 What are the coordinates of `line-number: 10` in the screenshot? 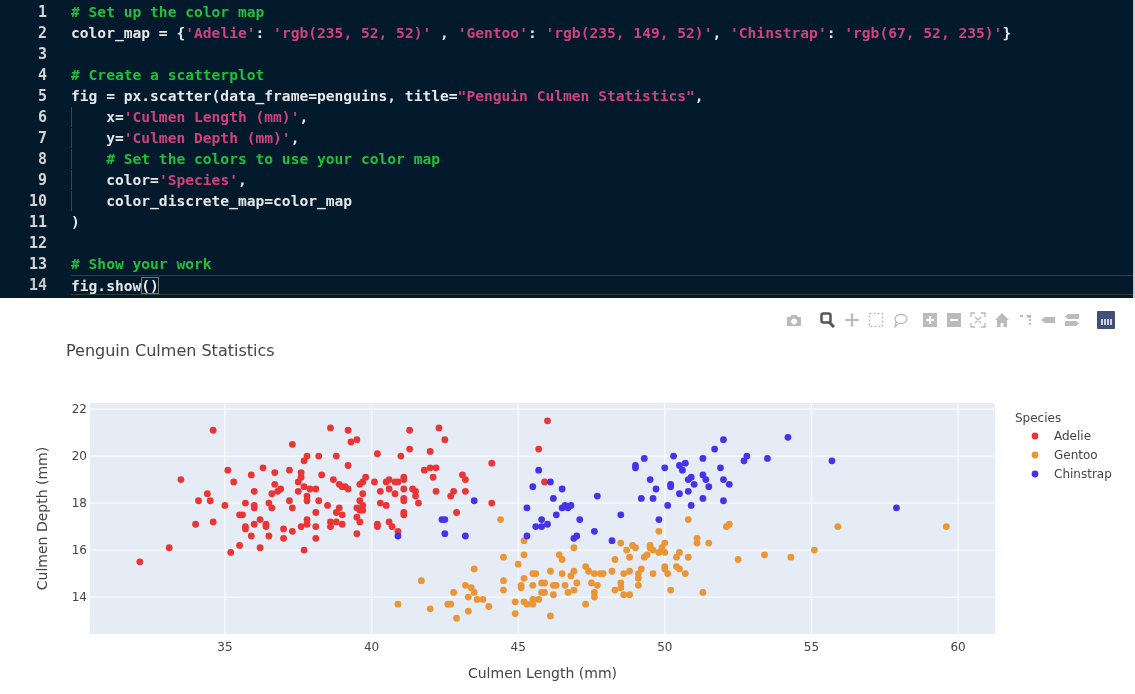 It's located at (37, 200).